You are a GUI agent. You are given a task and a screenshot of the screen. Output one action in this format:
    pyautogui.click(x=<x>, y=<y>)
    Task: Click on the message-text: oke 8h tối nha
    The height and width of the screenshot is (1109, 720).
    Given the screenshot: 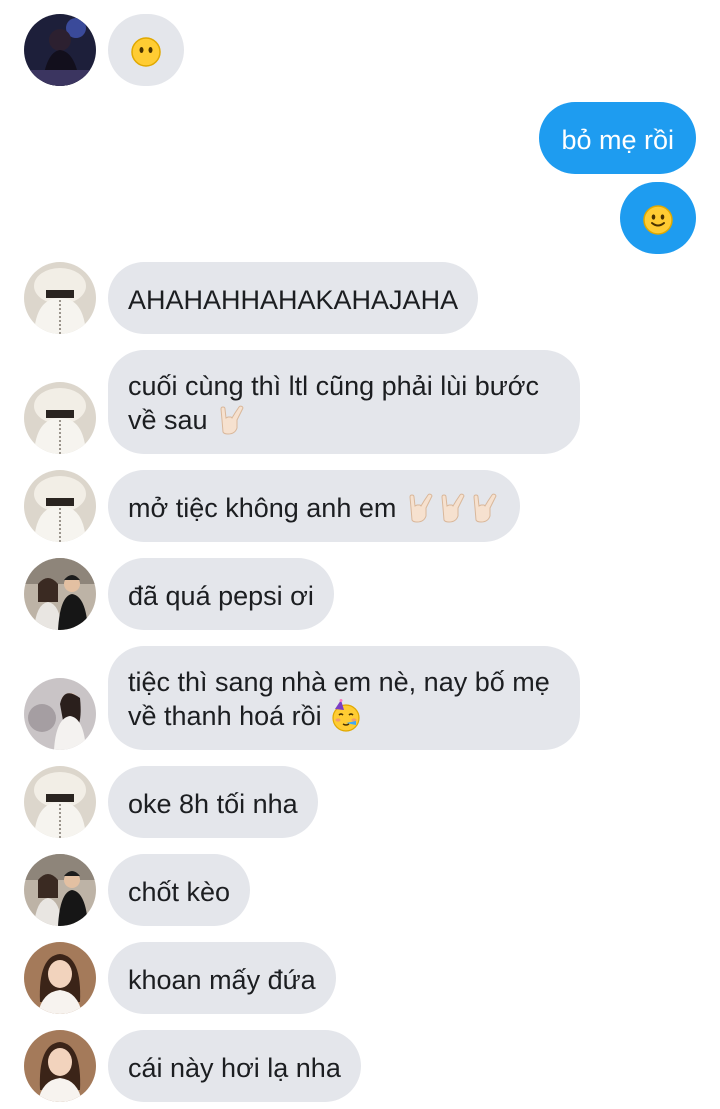 What is the action you would take?
    pyautogui.click(x=213, y=803)
    